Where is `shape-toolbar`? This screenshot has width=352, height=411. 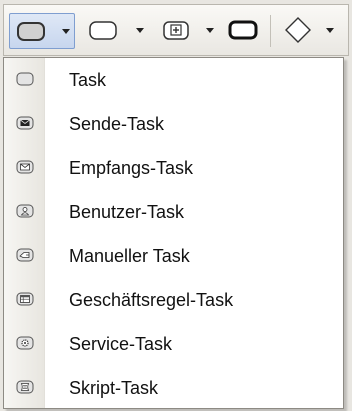
shape-toolbar is located at coordinates (176, 30).